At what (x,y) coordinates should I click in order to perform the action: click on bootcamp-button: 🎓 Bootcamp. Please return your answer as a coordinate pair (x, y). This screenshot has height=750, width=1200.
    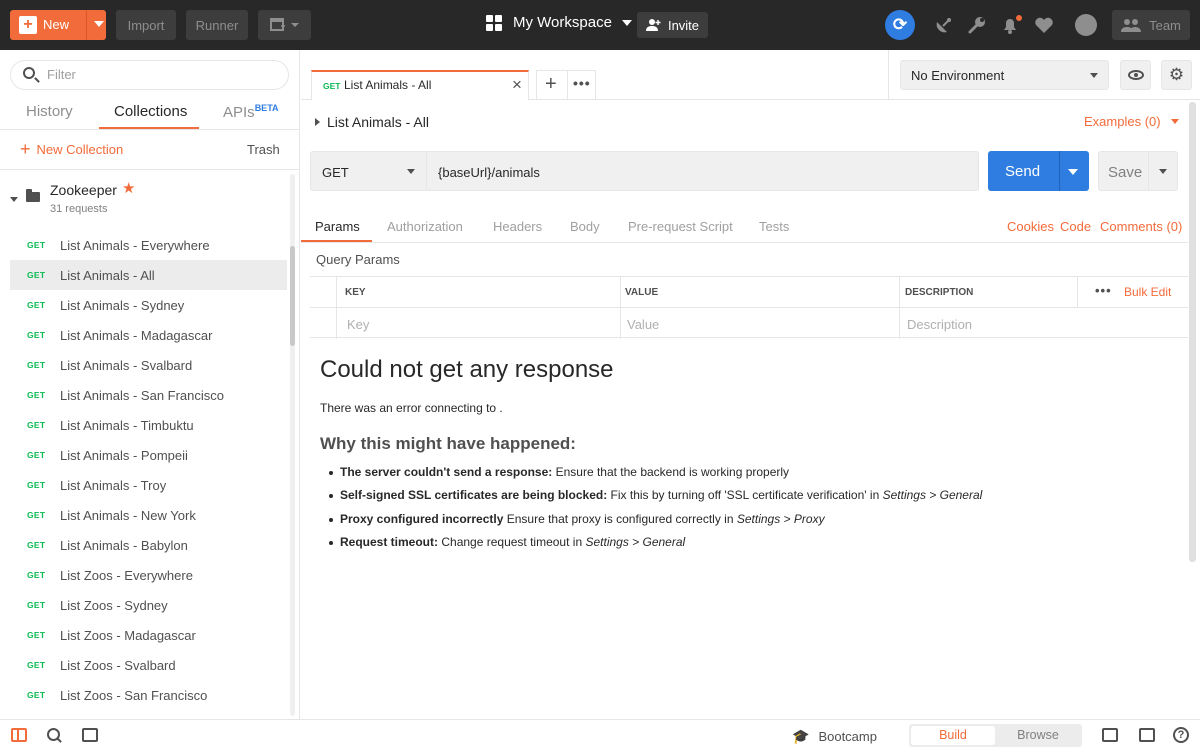
    Looking at the image, I should click on (834, 736).